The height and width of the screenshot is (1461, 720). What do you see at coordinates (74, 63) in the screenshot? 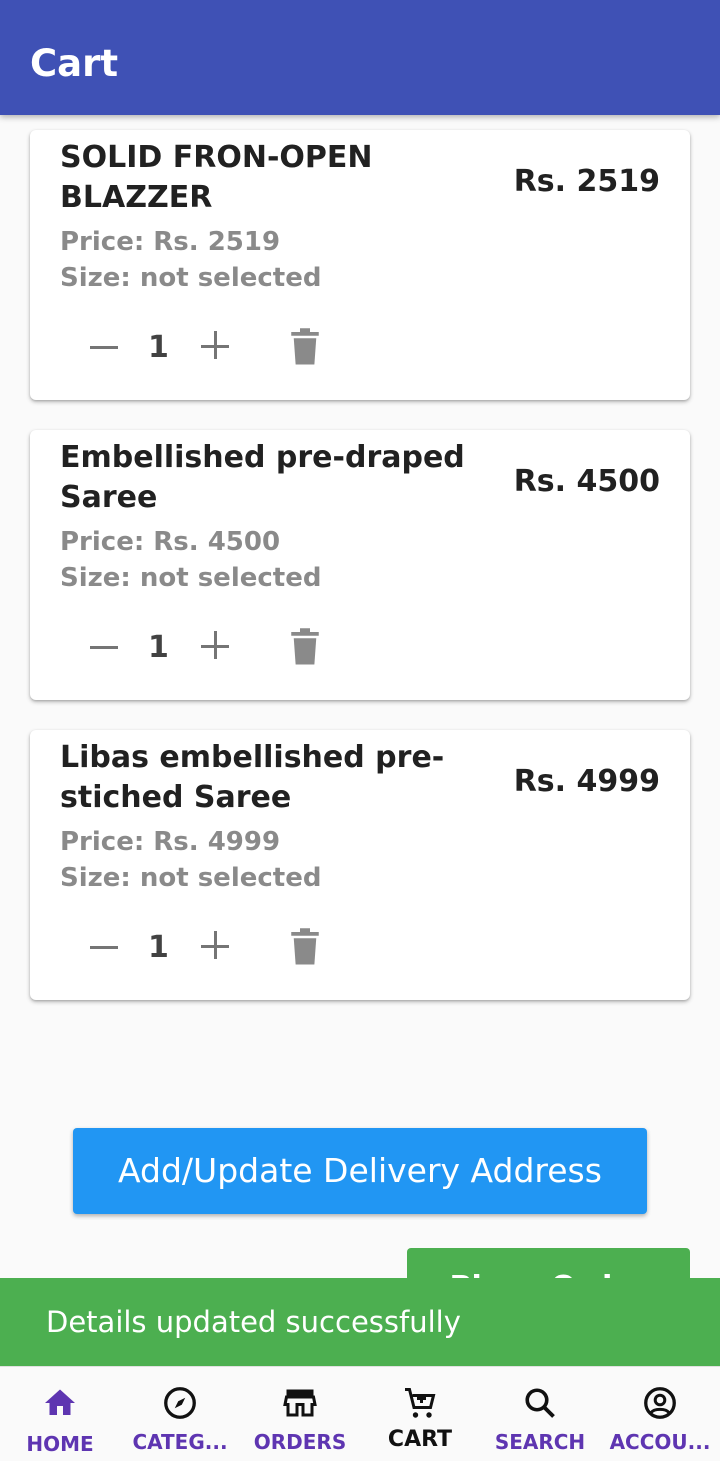
I see `page-title: Cart` at bounding box center [74, 63].